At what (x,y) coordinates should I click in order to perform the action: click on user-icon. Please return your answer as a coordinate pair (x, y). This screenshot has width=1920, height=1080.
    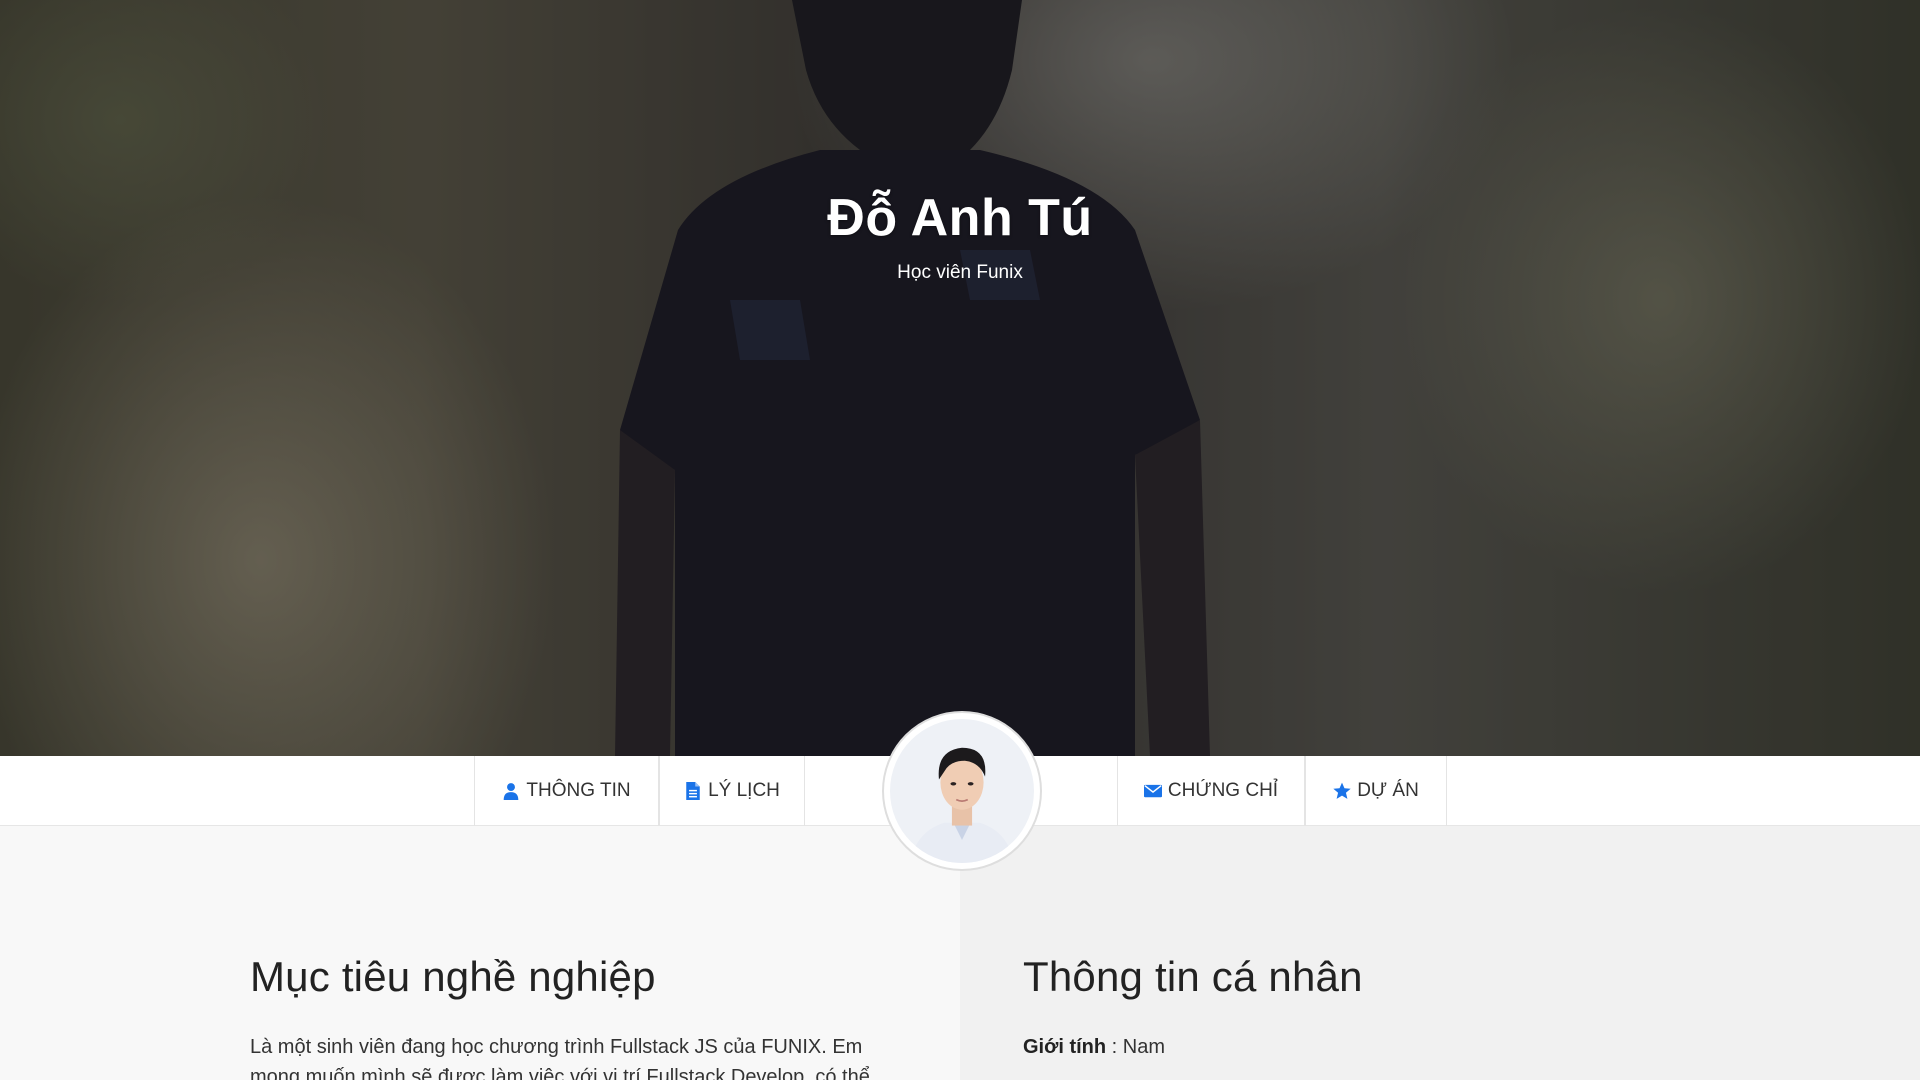
    Looking at the image, I should click on (511, 791).